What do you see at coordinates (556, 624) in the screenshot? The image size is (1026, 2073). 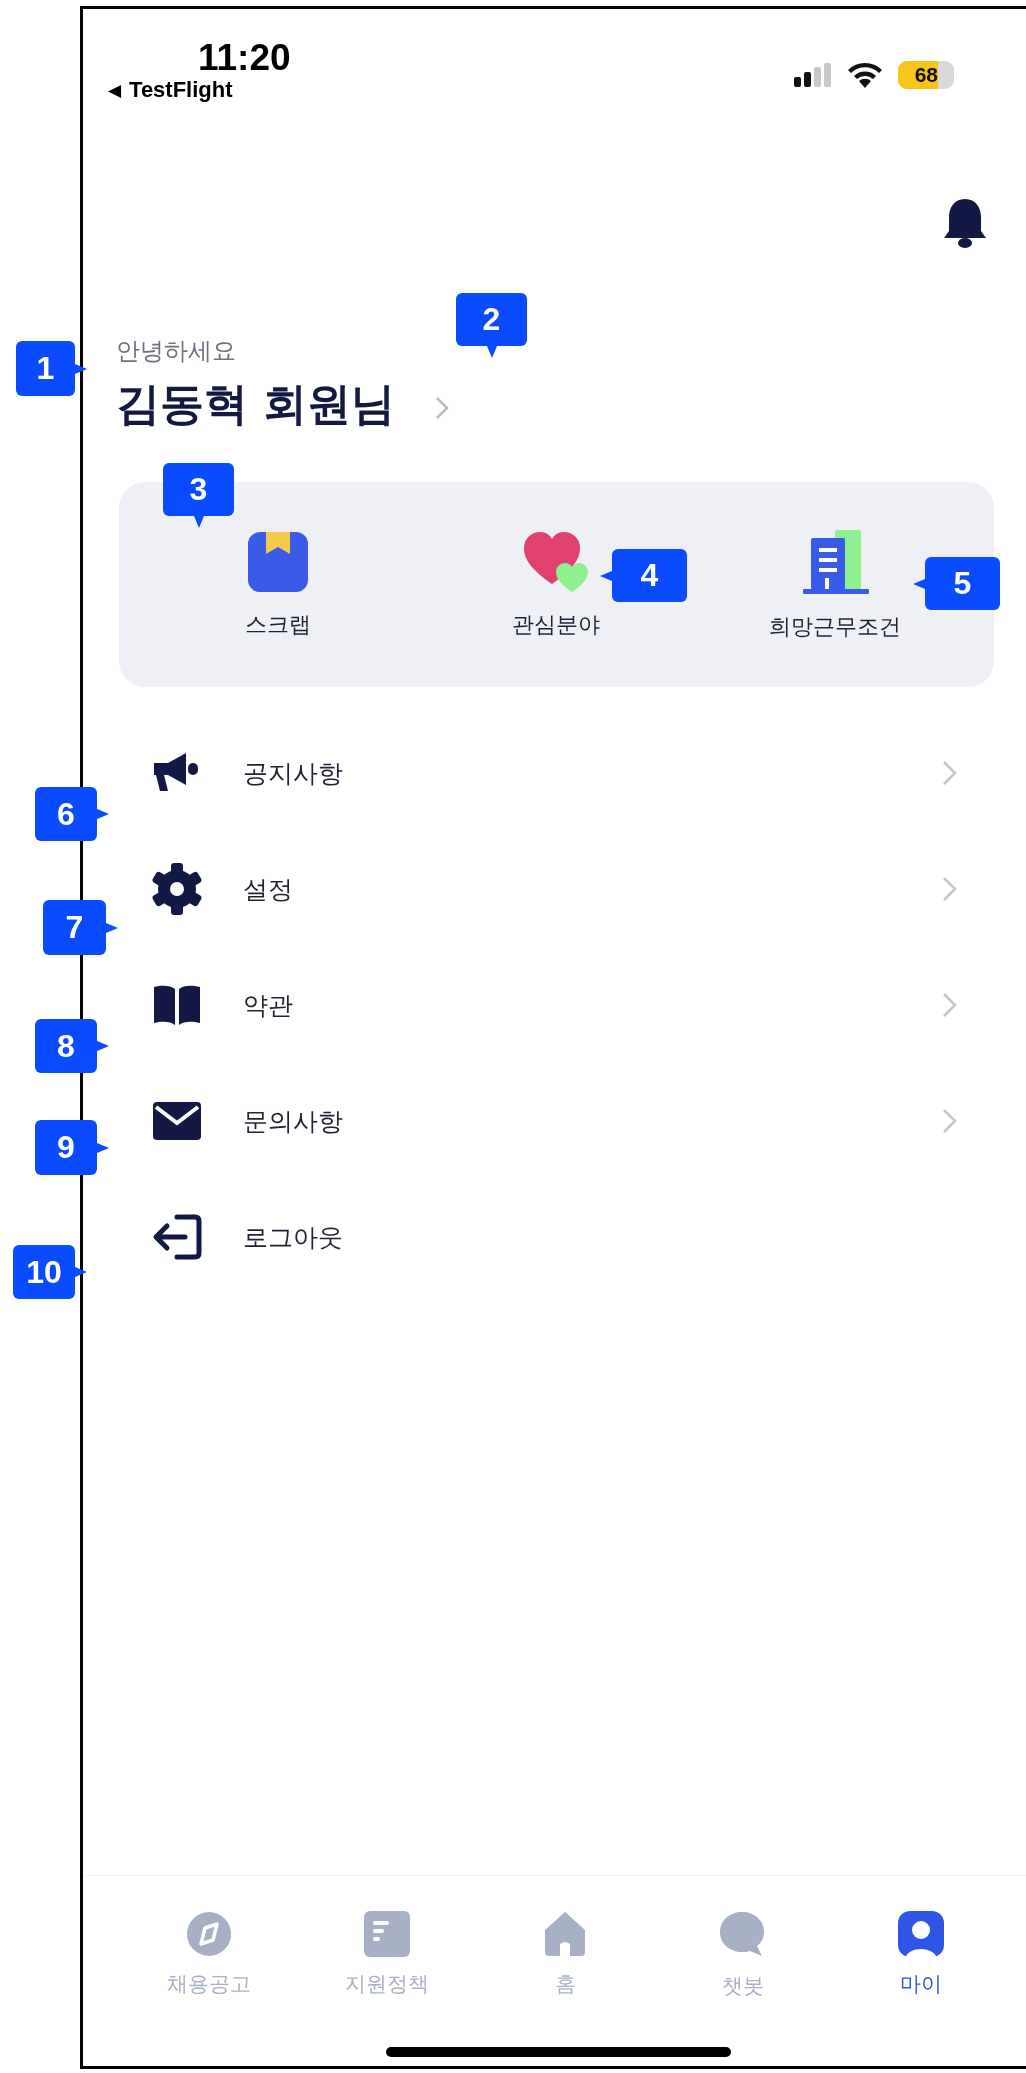 I see `quick-menu-label: 관심분야` at bounding box center [556, 624].